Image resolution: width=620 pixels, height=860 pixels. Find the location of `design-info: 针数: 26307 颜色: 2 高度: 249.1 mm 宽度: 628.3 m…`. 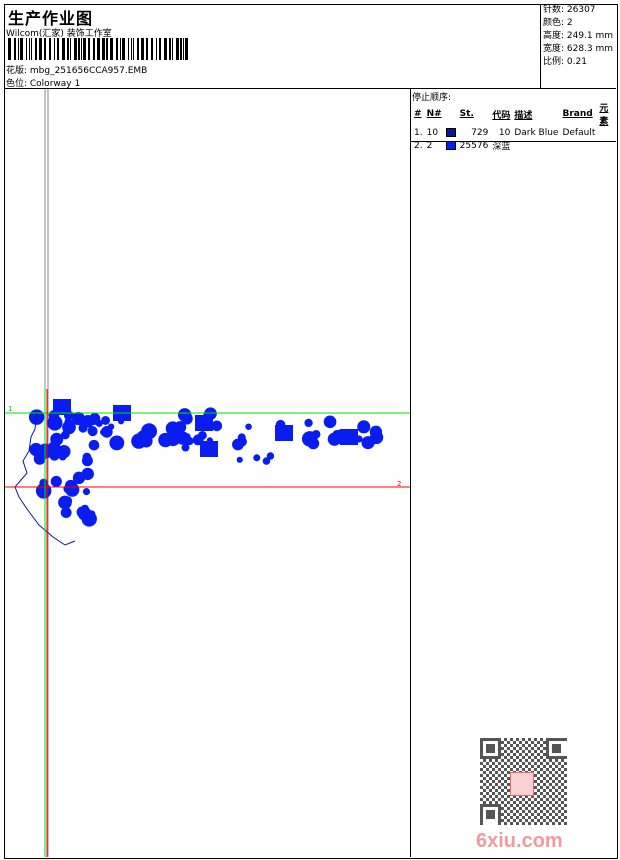

design-info: 针数: 26307 颜色: 2 高度: 249.1 mm 宽度: 628.3 m… is located at coordinates (578, 46).